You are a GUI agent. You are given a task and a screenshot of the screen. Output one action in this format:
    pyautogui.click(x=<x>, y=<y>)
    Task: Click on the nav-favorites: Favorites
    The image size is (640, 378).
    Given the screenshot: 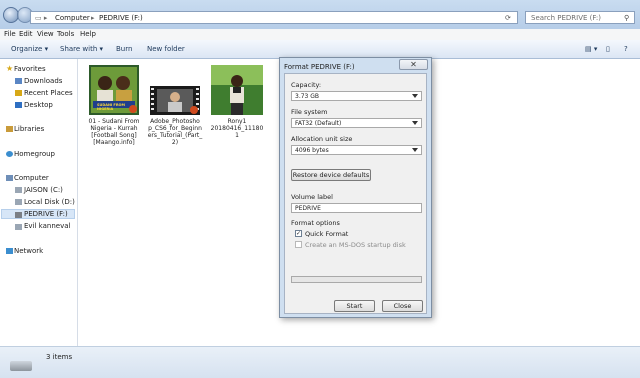 What is the action you would take?
    pyautogui.click(x=30, y=69)
    